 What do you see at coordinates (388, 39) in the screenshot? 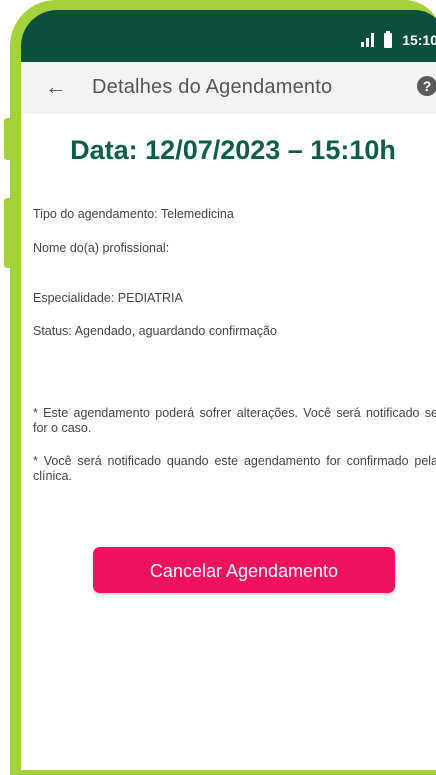
I see `battery-icon` at bounding box center [388, 39].